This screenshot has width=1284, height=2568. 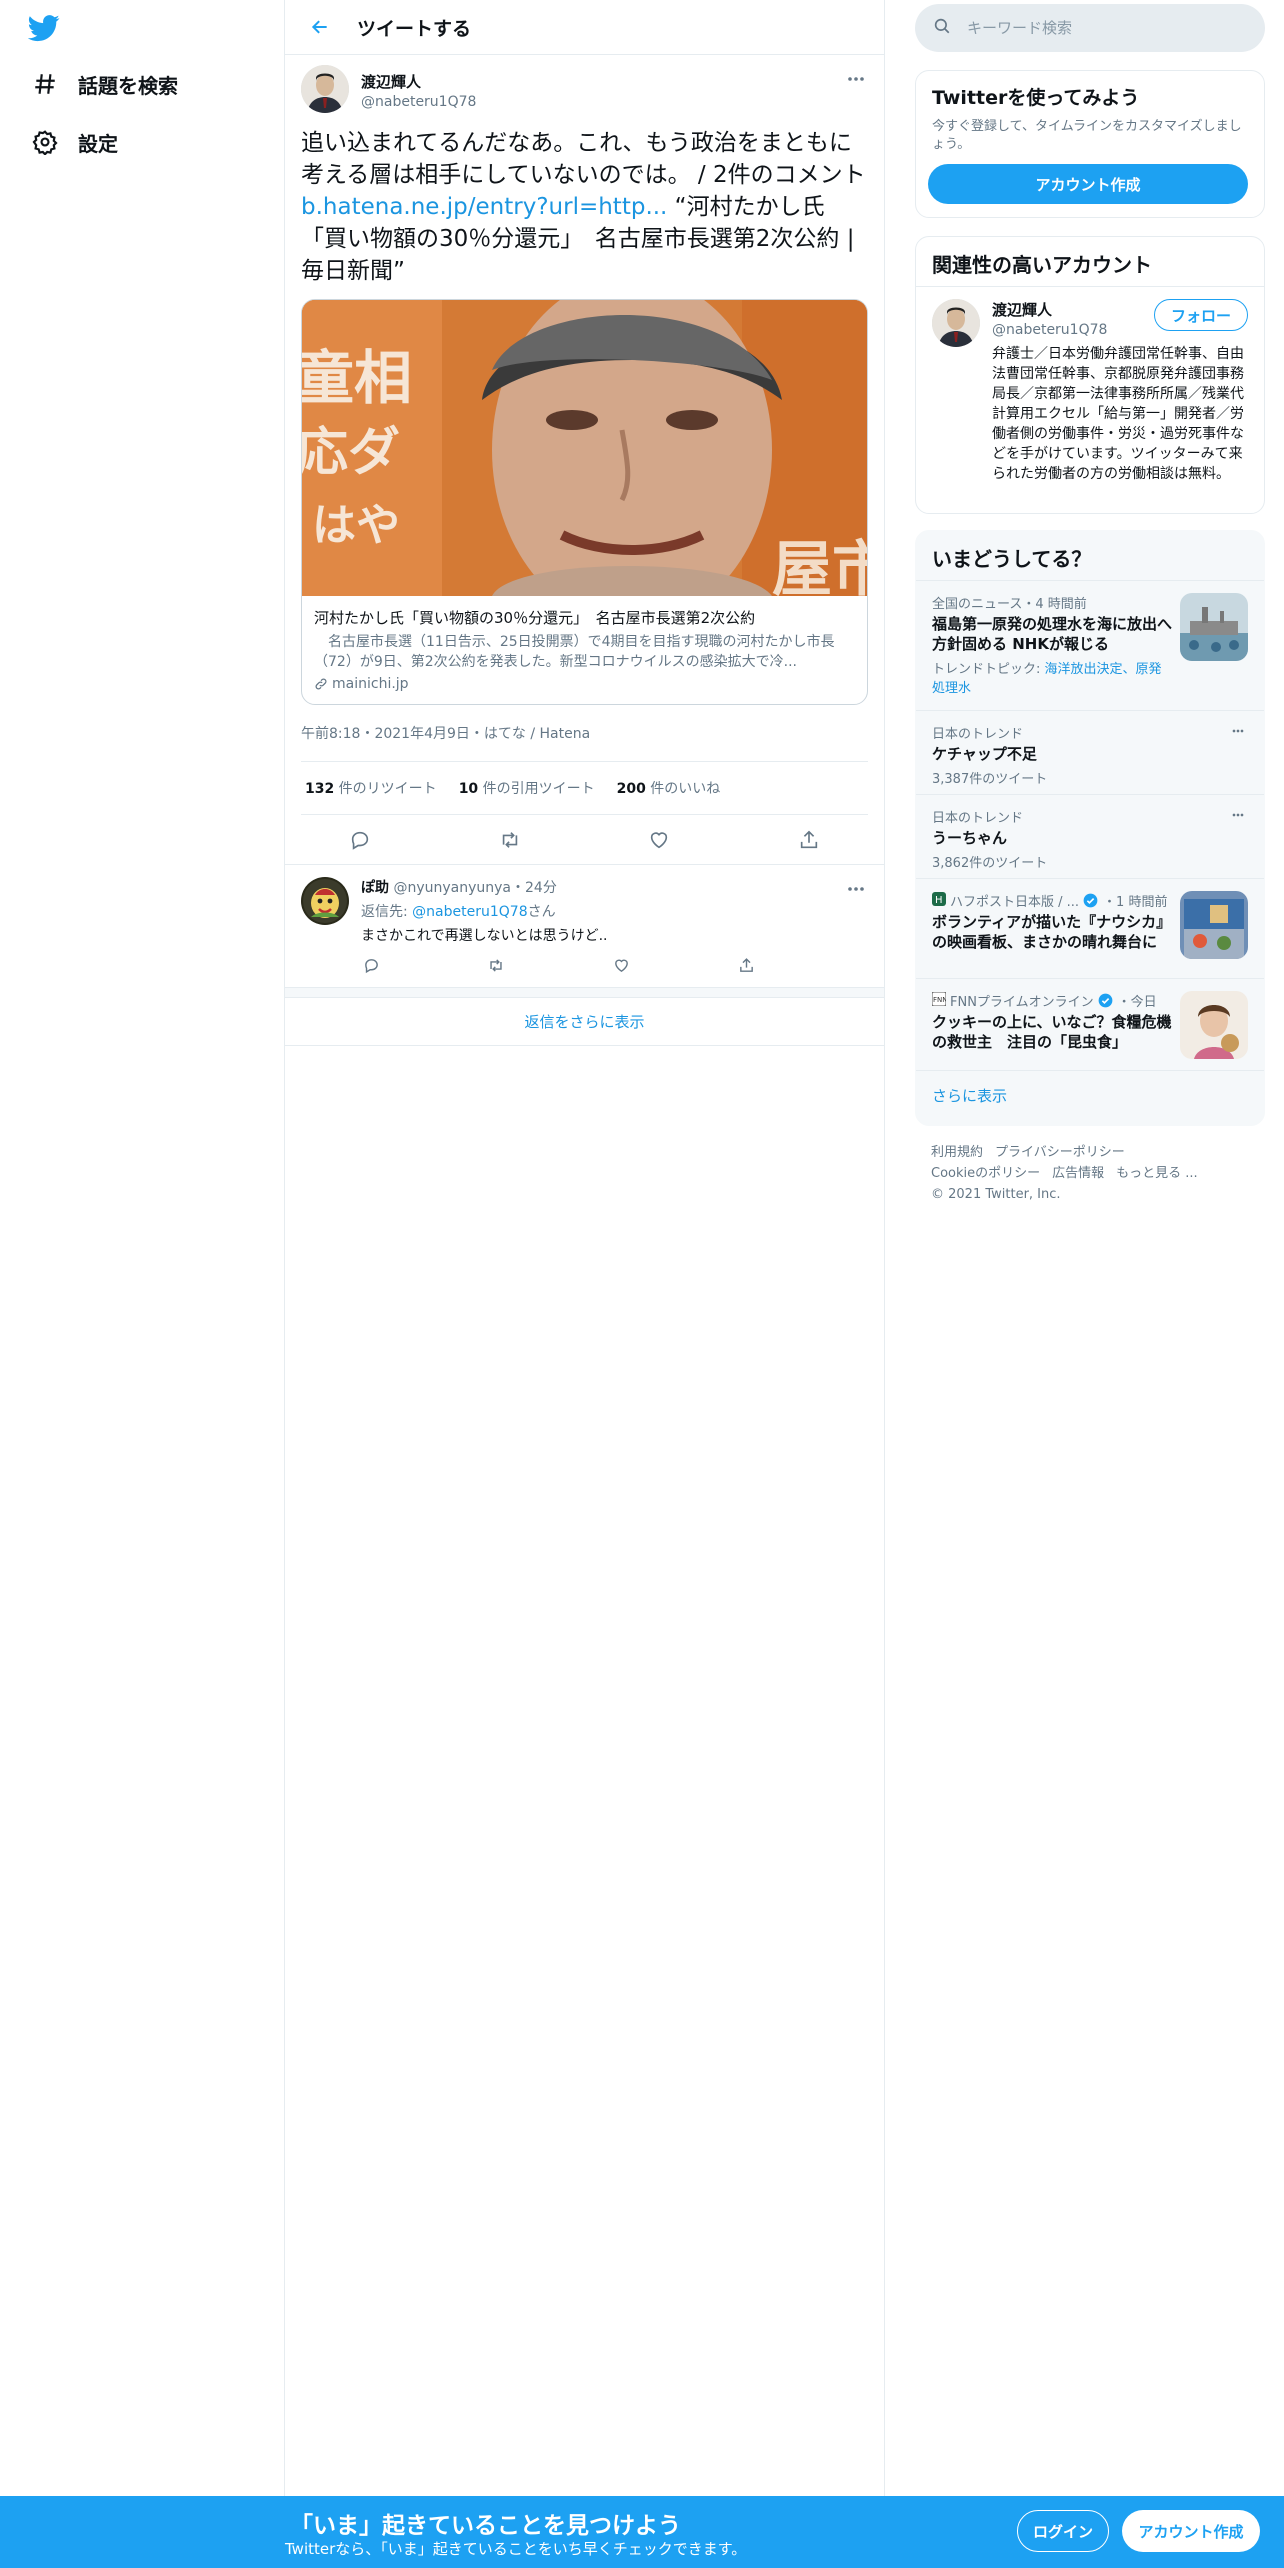 I want to click on reply-time: ・24分, so click(x=534, y=888).